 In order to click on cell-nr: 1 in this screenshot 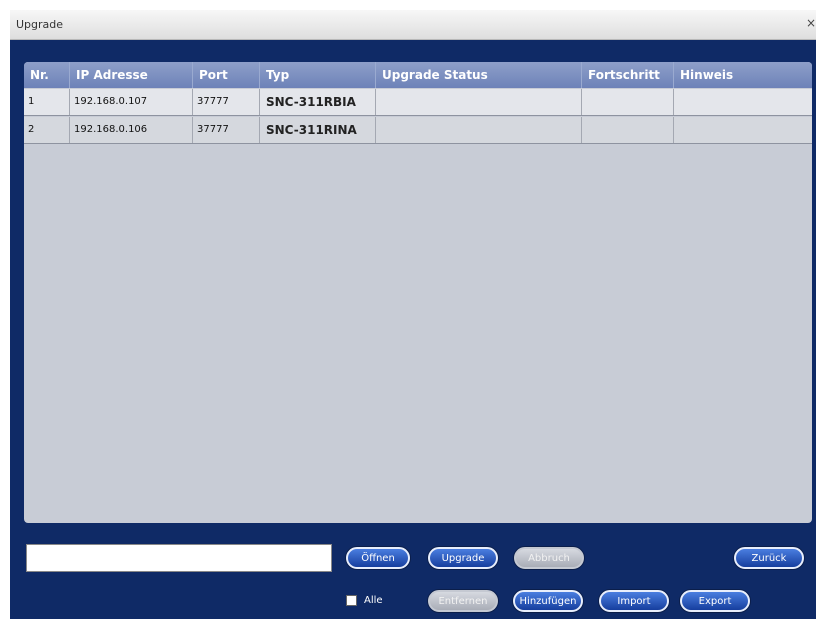, I will do `click(47, 102)`.